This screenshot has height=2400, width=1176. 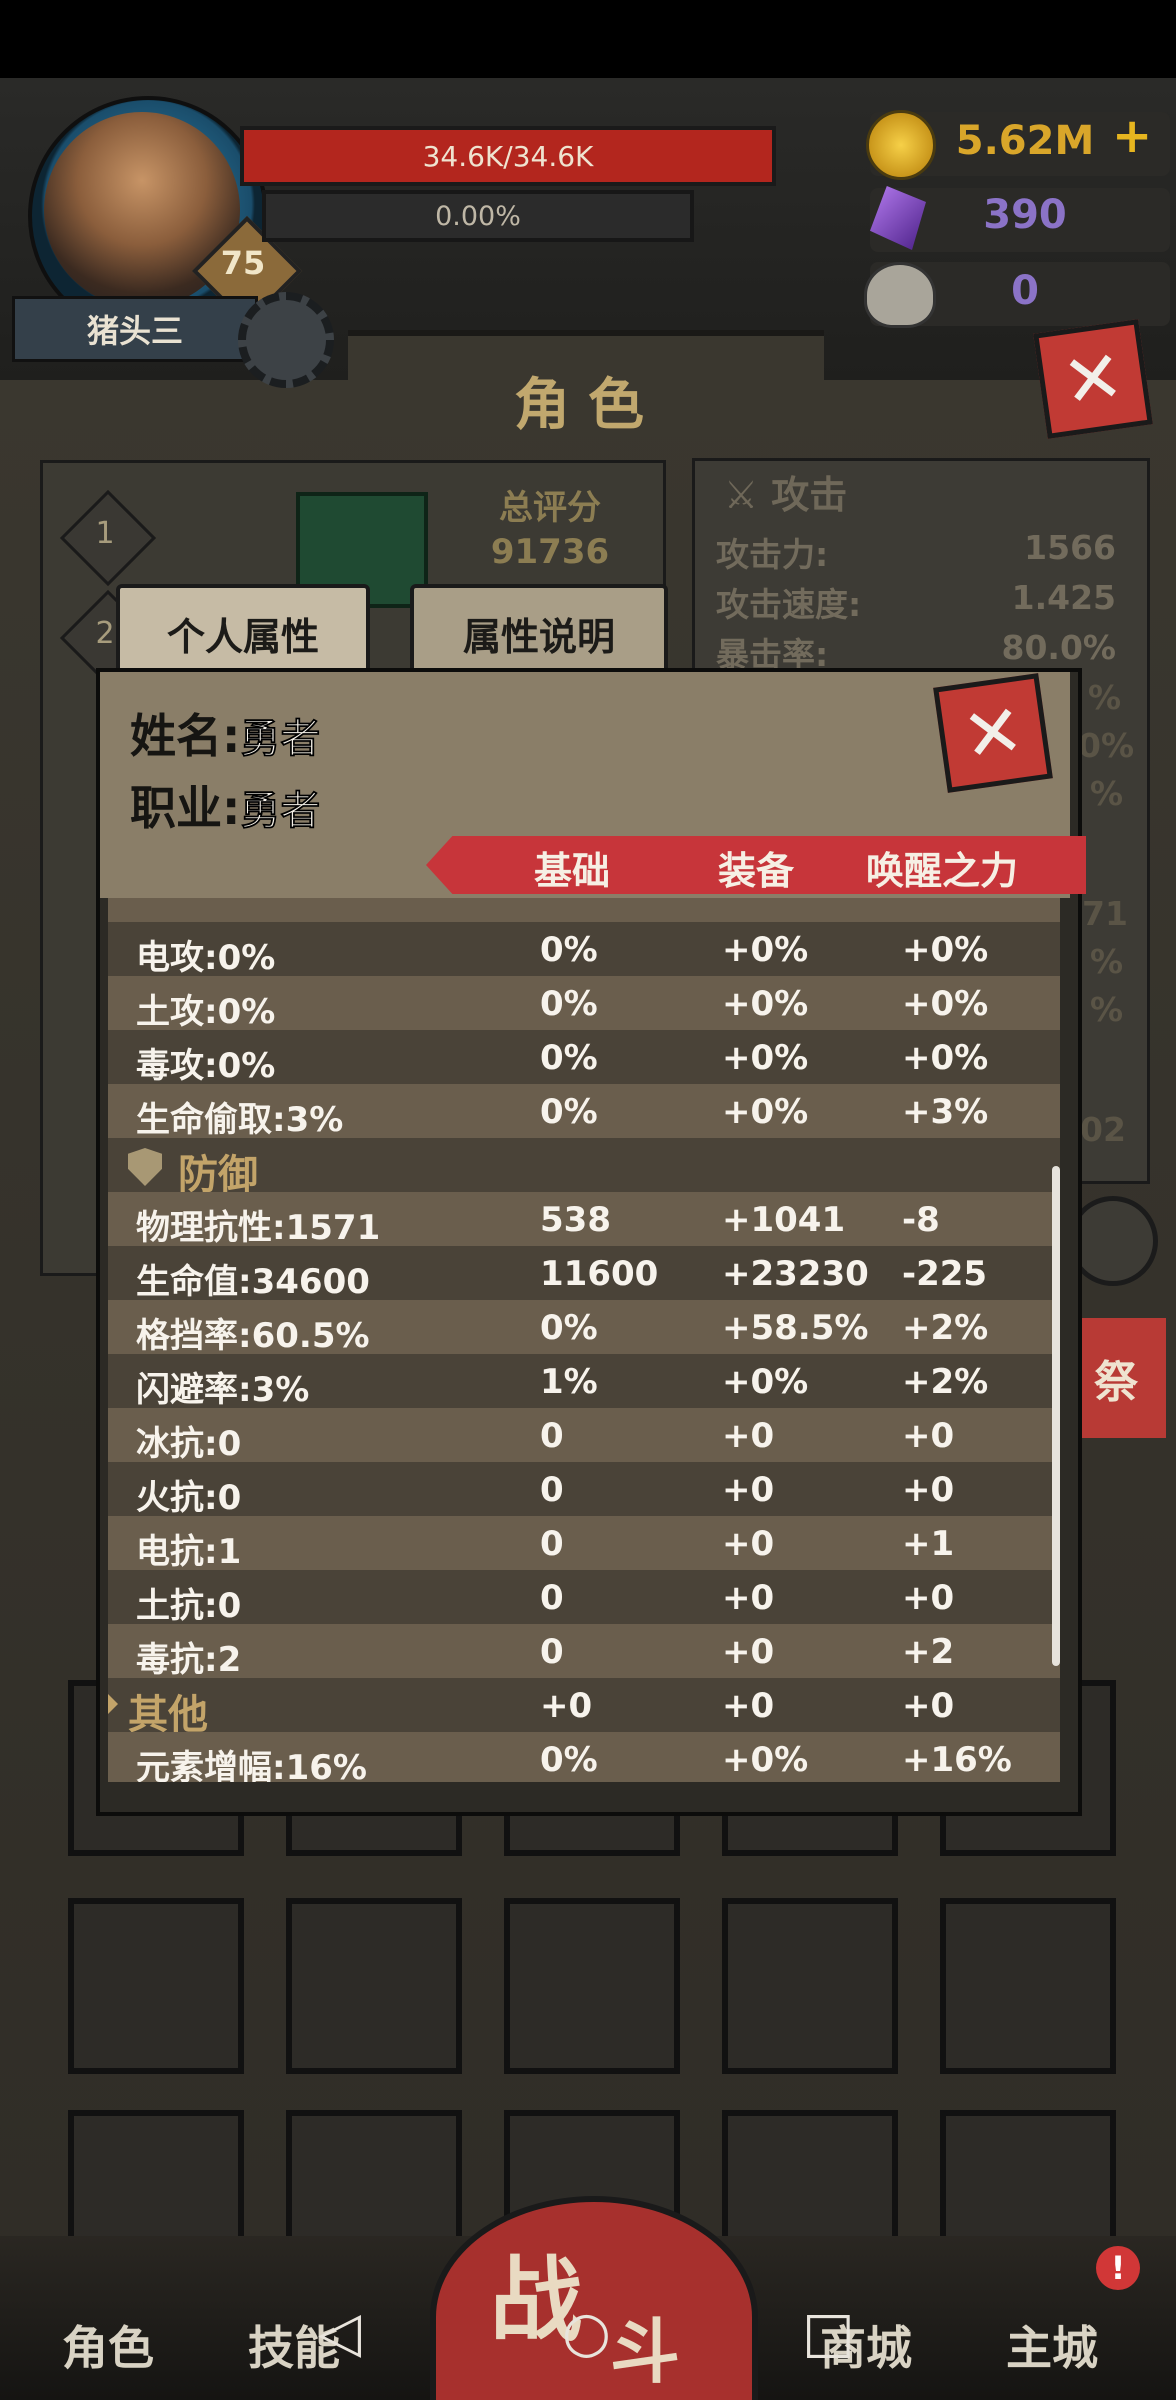 I want to click on job-value: 勇者, so click(x=280, y=811).